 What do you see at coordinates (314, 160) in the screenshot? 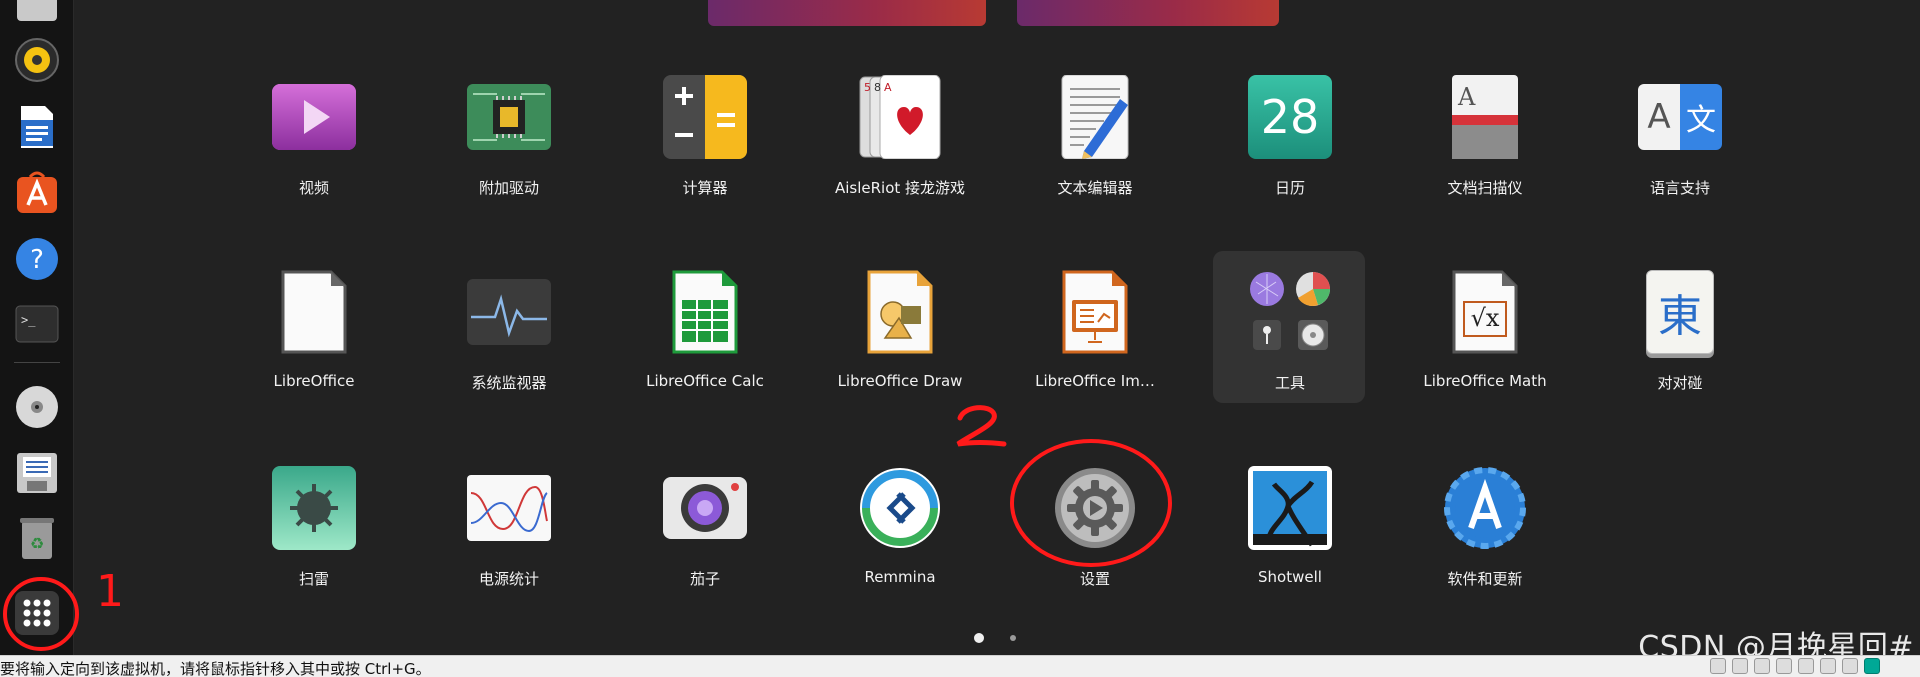
I see `app-videos: 视频` at bounding box center [314, 160].